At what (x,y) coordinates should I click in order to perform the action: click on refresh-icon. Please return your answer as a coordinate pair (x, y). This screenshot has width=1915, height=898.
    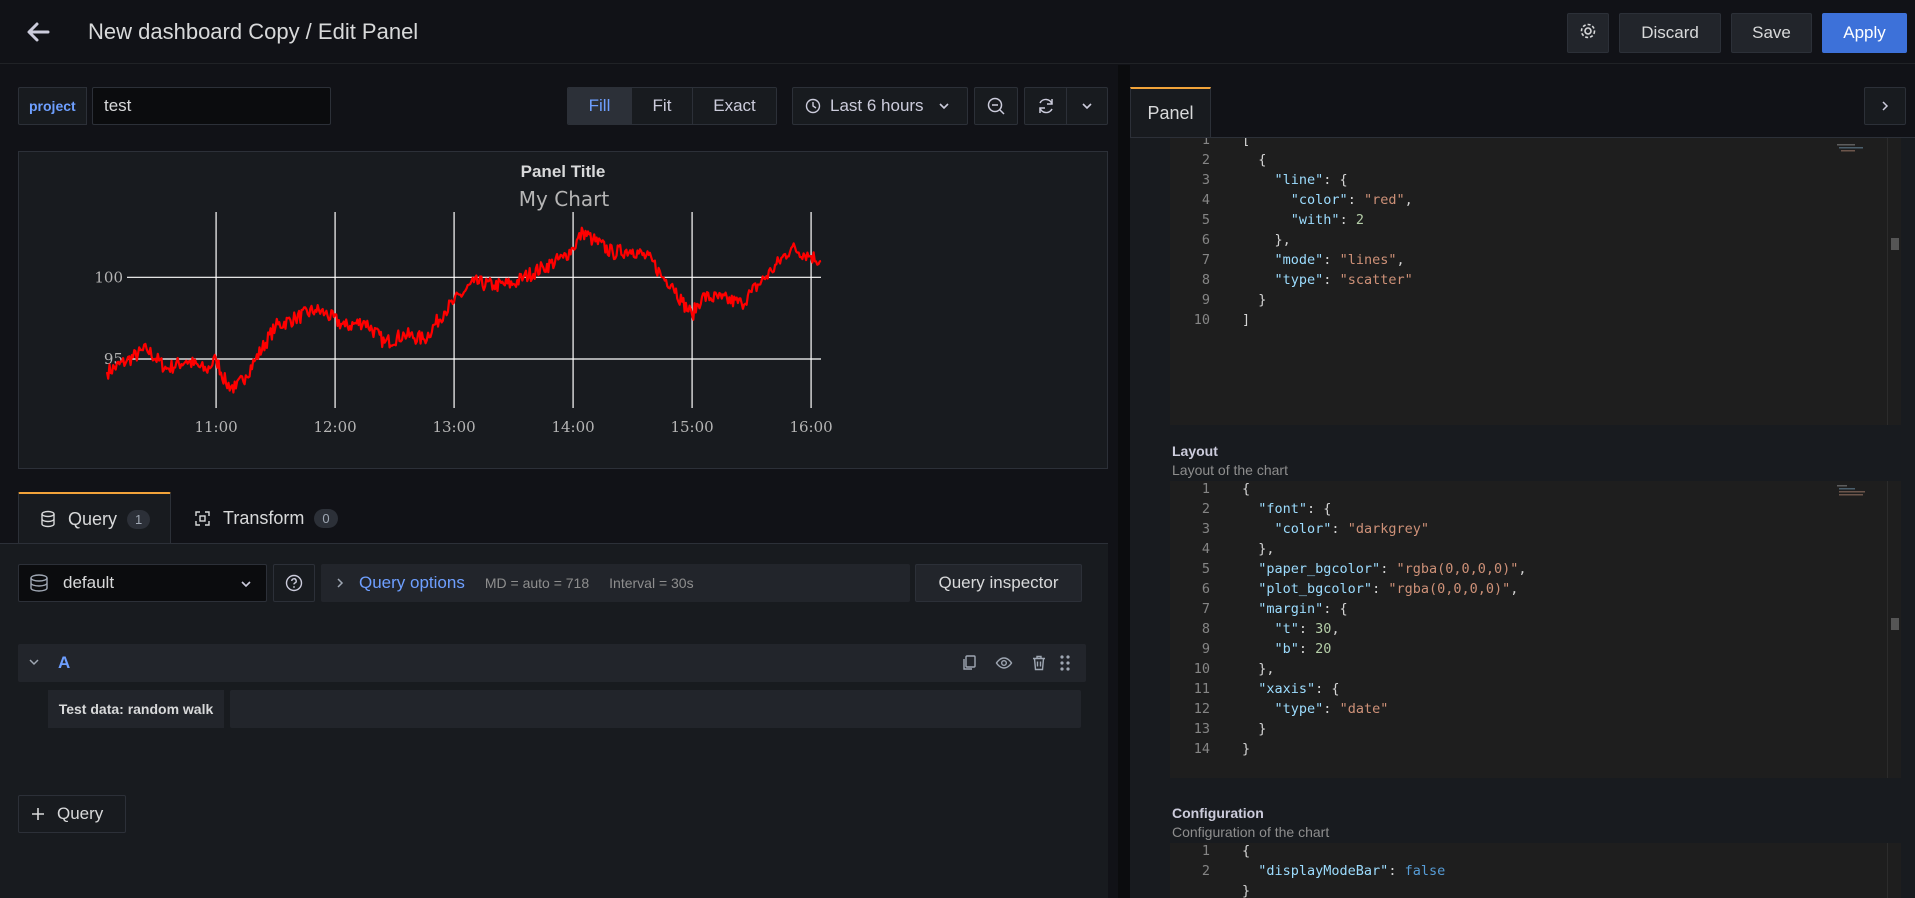
    Looking at the image, I should click on (1046, 106).